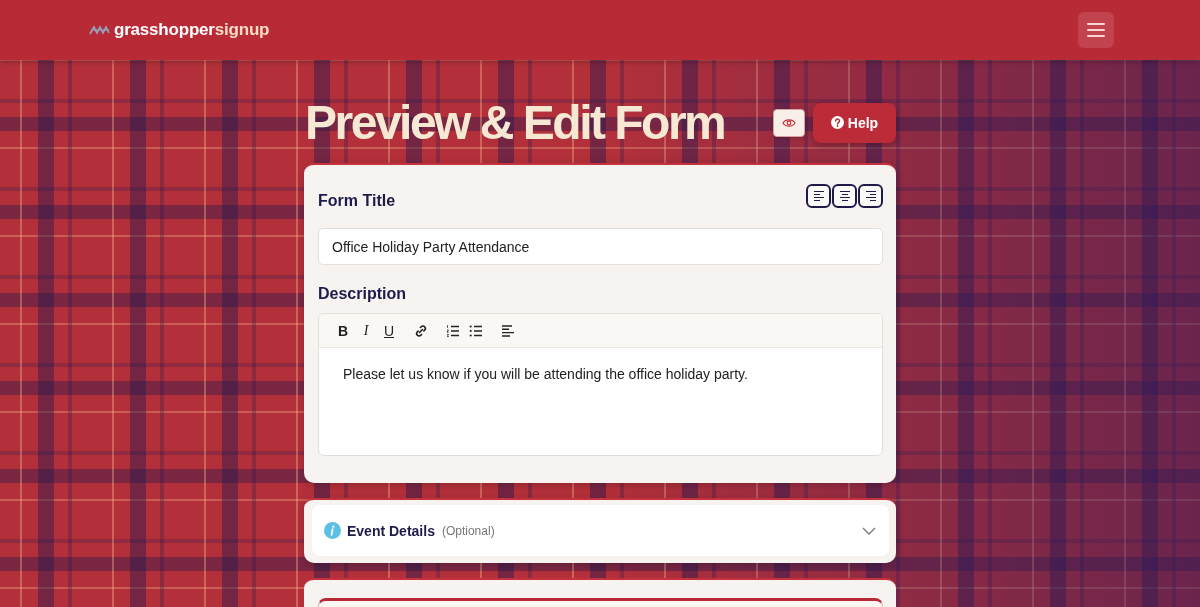  I want to click on help-button: Help, so click(854, 122).